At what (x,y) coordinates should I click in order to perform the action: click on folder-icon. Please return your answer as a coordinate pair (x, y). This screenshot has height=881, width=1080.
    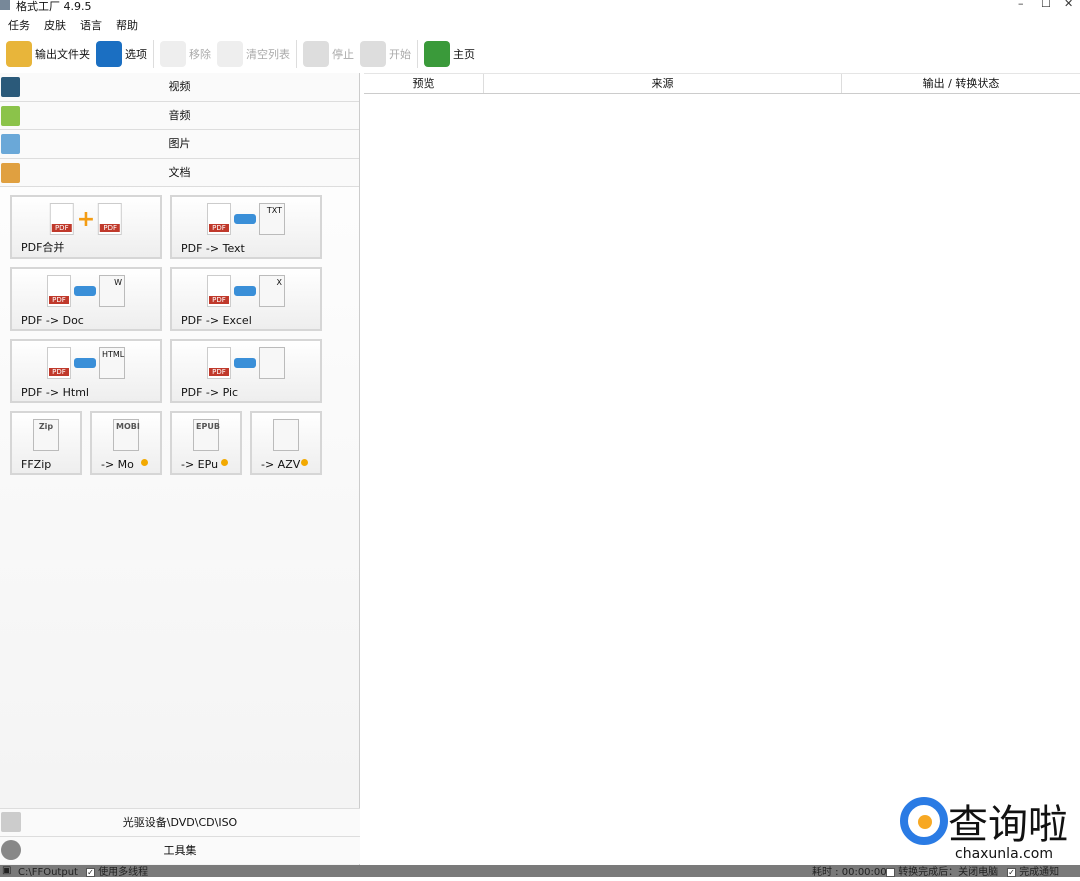
    Looking at the image, I should click on (19, 54).